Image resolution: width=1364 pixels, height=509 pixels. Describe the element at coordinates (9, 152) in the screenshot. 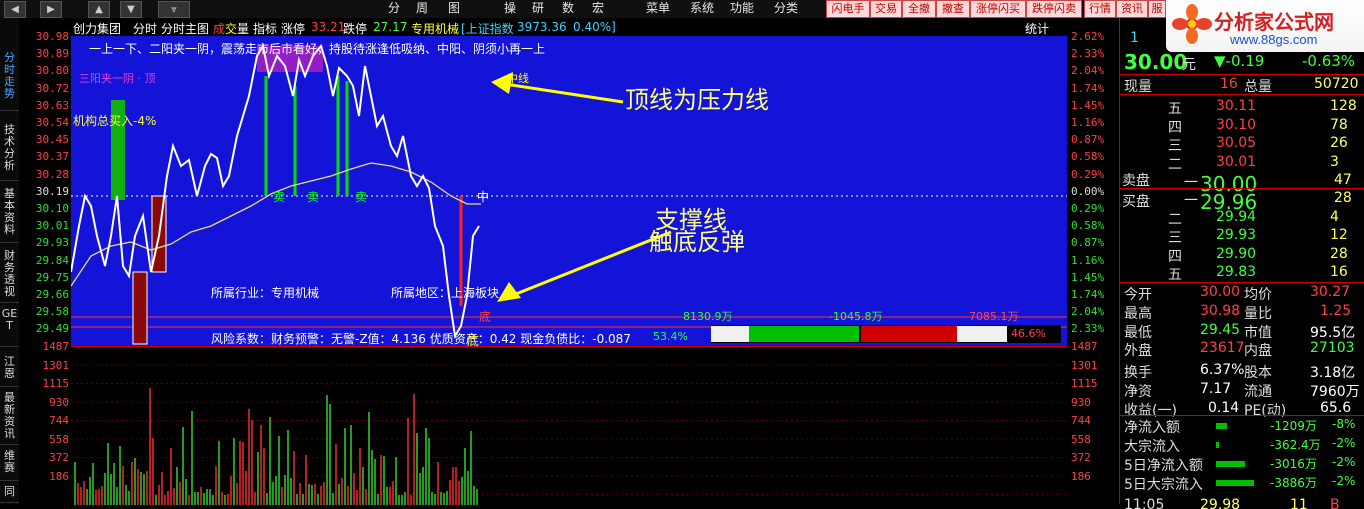

I see `tab-jishu: 技术分析` at that location.